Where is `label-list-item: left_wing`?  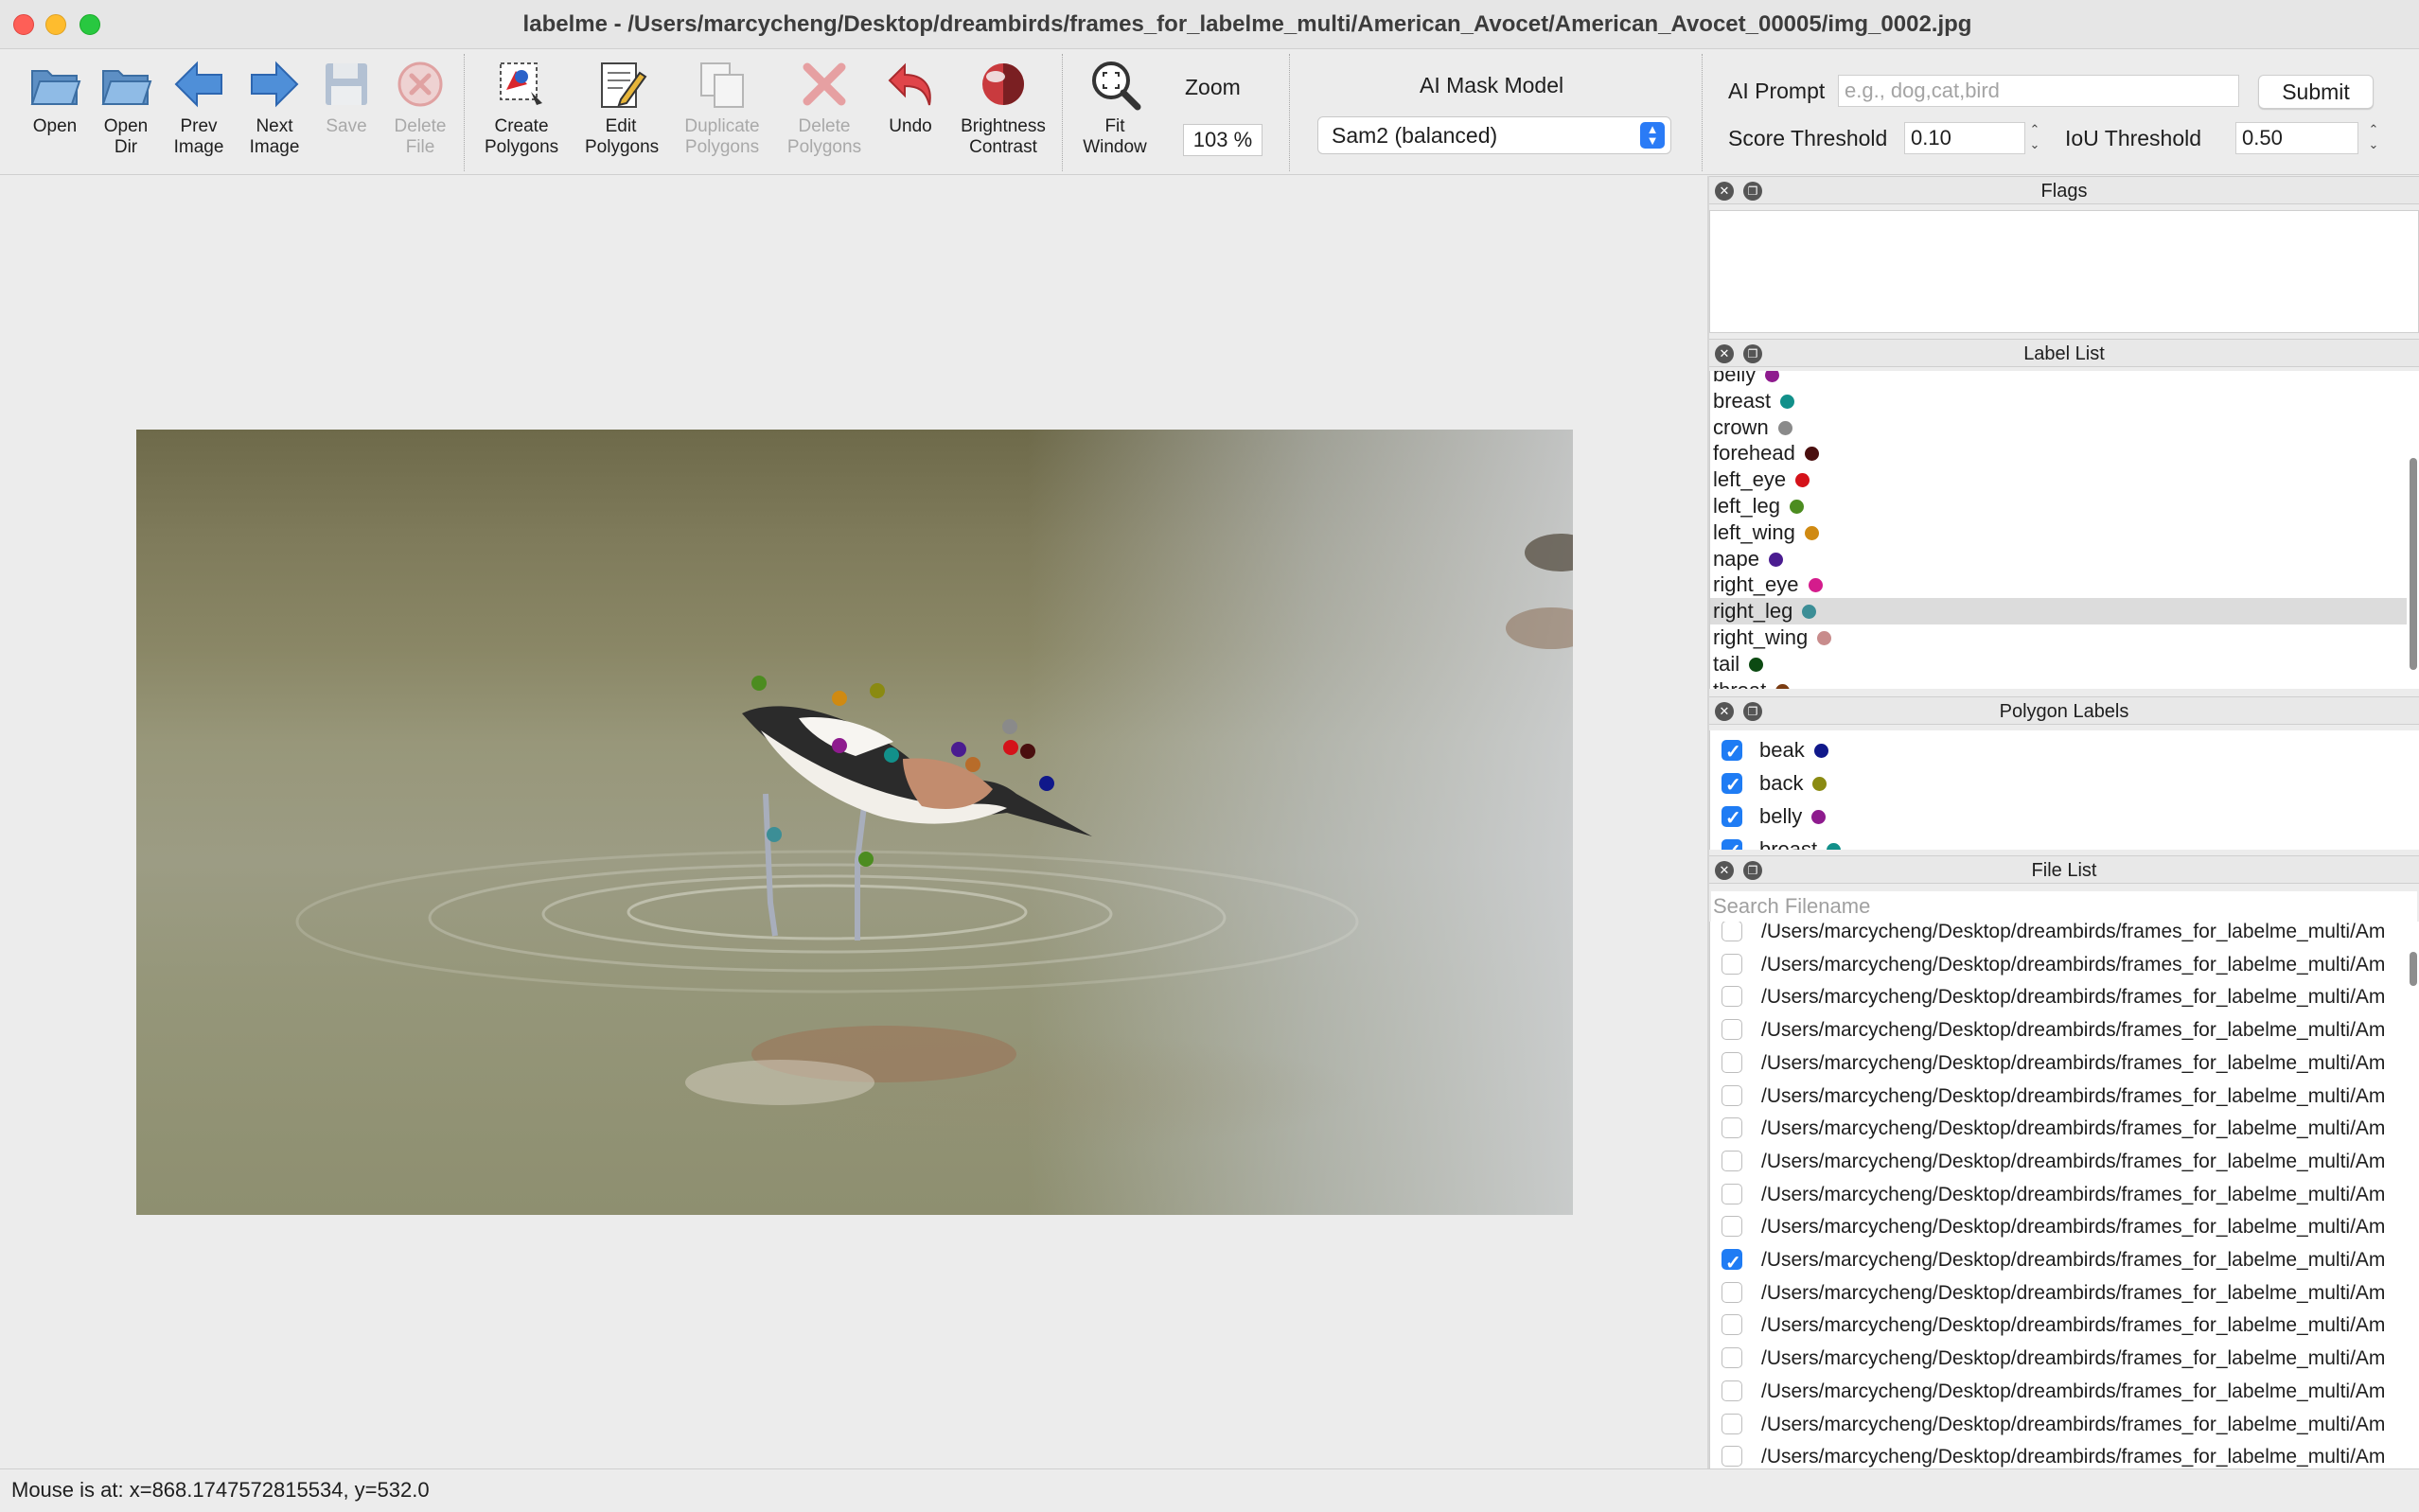
label-list-item: left_wing is located at coordinates (2058, 532).